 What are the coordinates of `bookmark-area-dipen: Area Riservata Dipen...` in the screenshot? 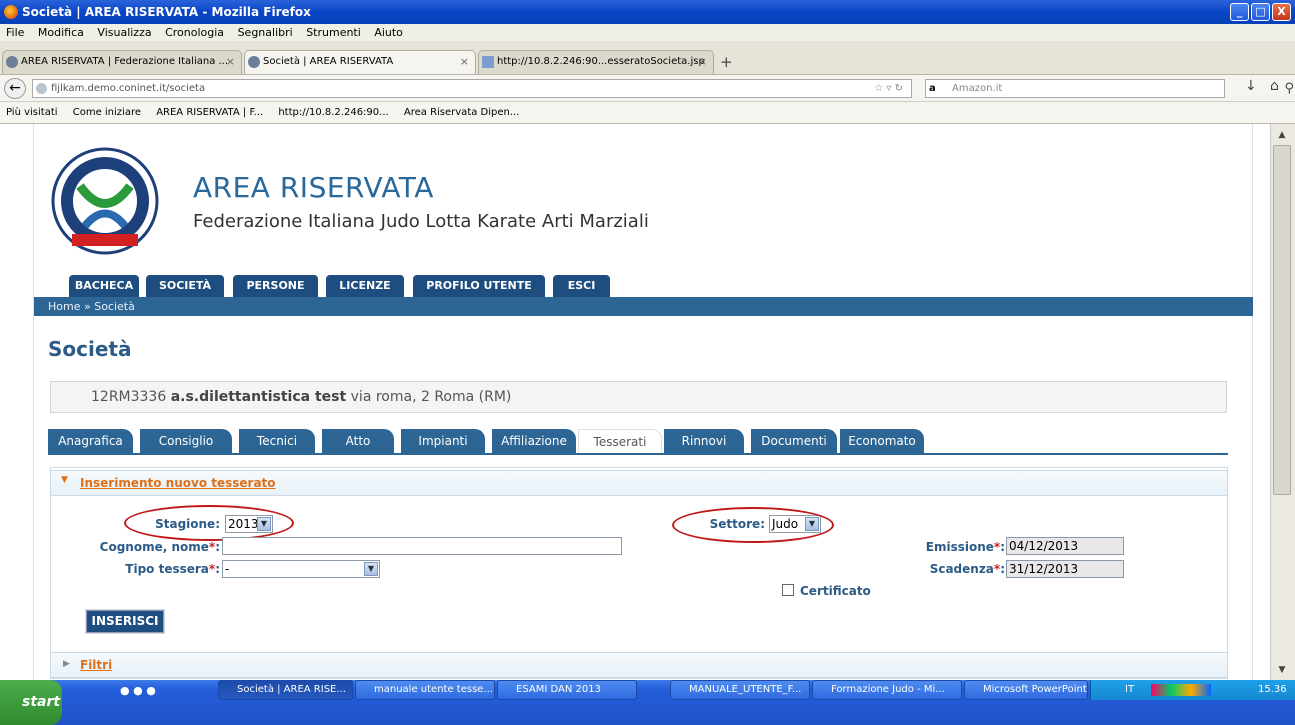 It's located at (462, 112).